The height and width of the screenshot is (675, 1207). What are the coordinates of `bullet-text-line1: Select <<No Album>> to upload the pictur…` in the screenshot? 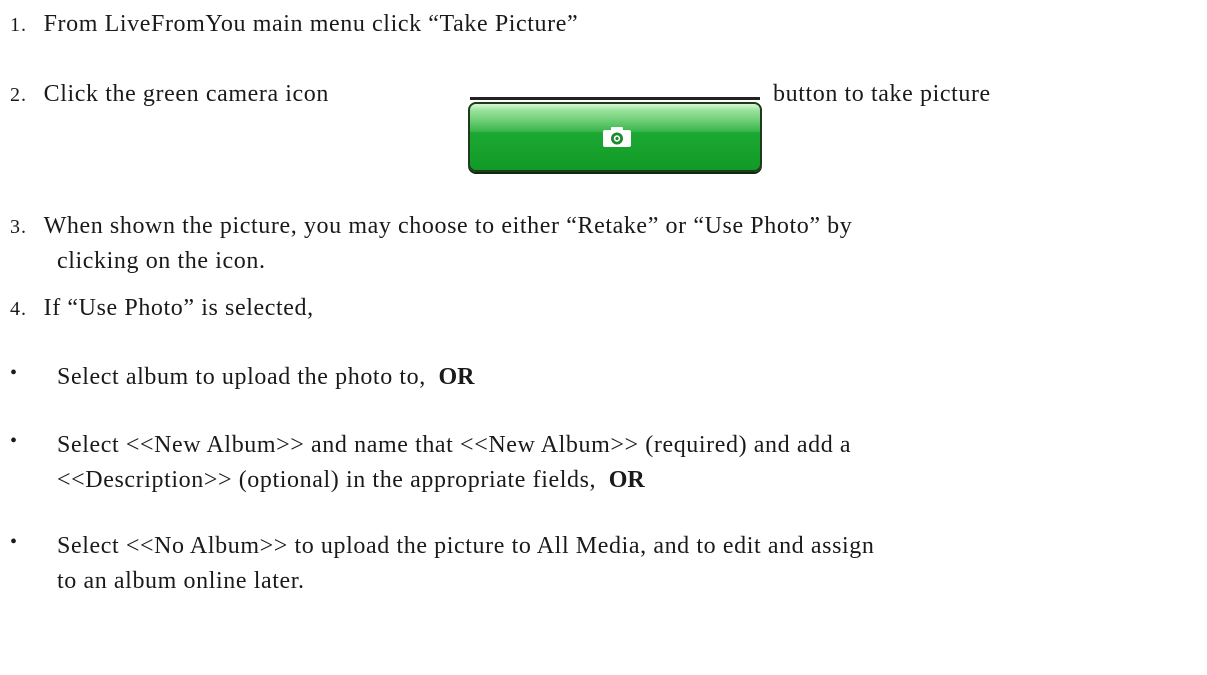 It's located at (465, 546).